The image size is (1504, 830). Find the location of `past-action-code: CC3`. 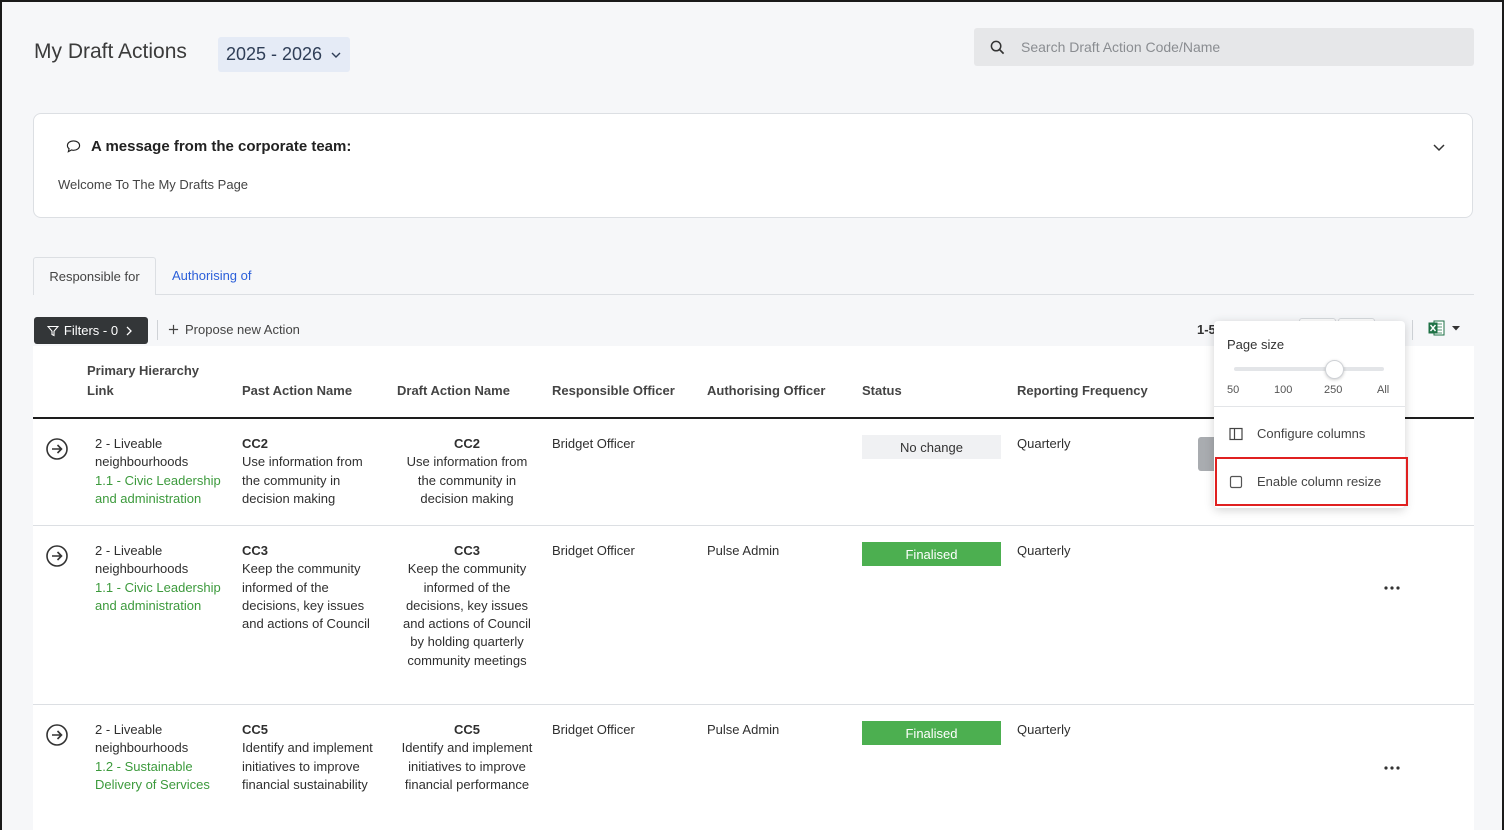

past-action-code: CC3 is located at coordinates (255, 550).